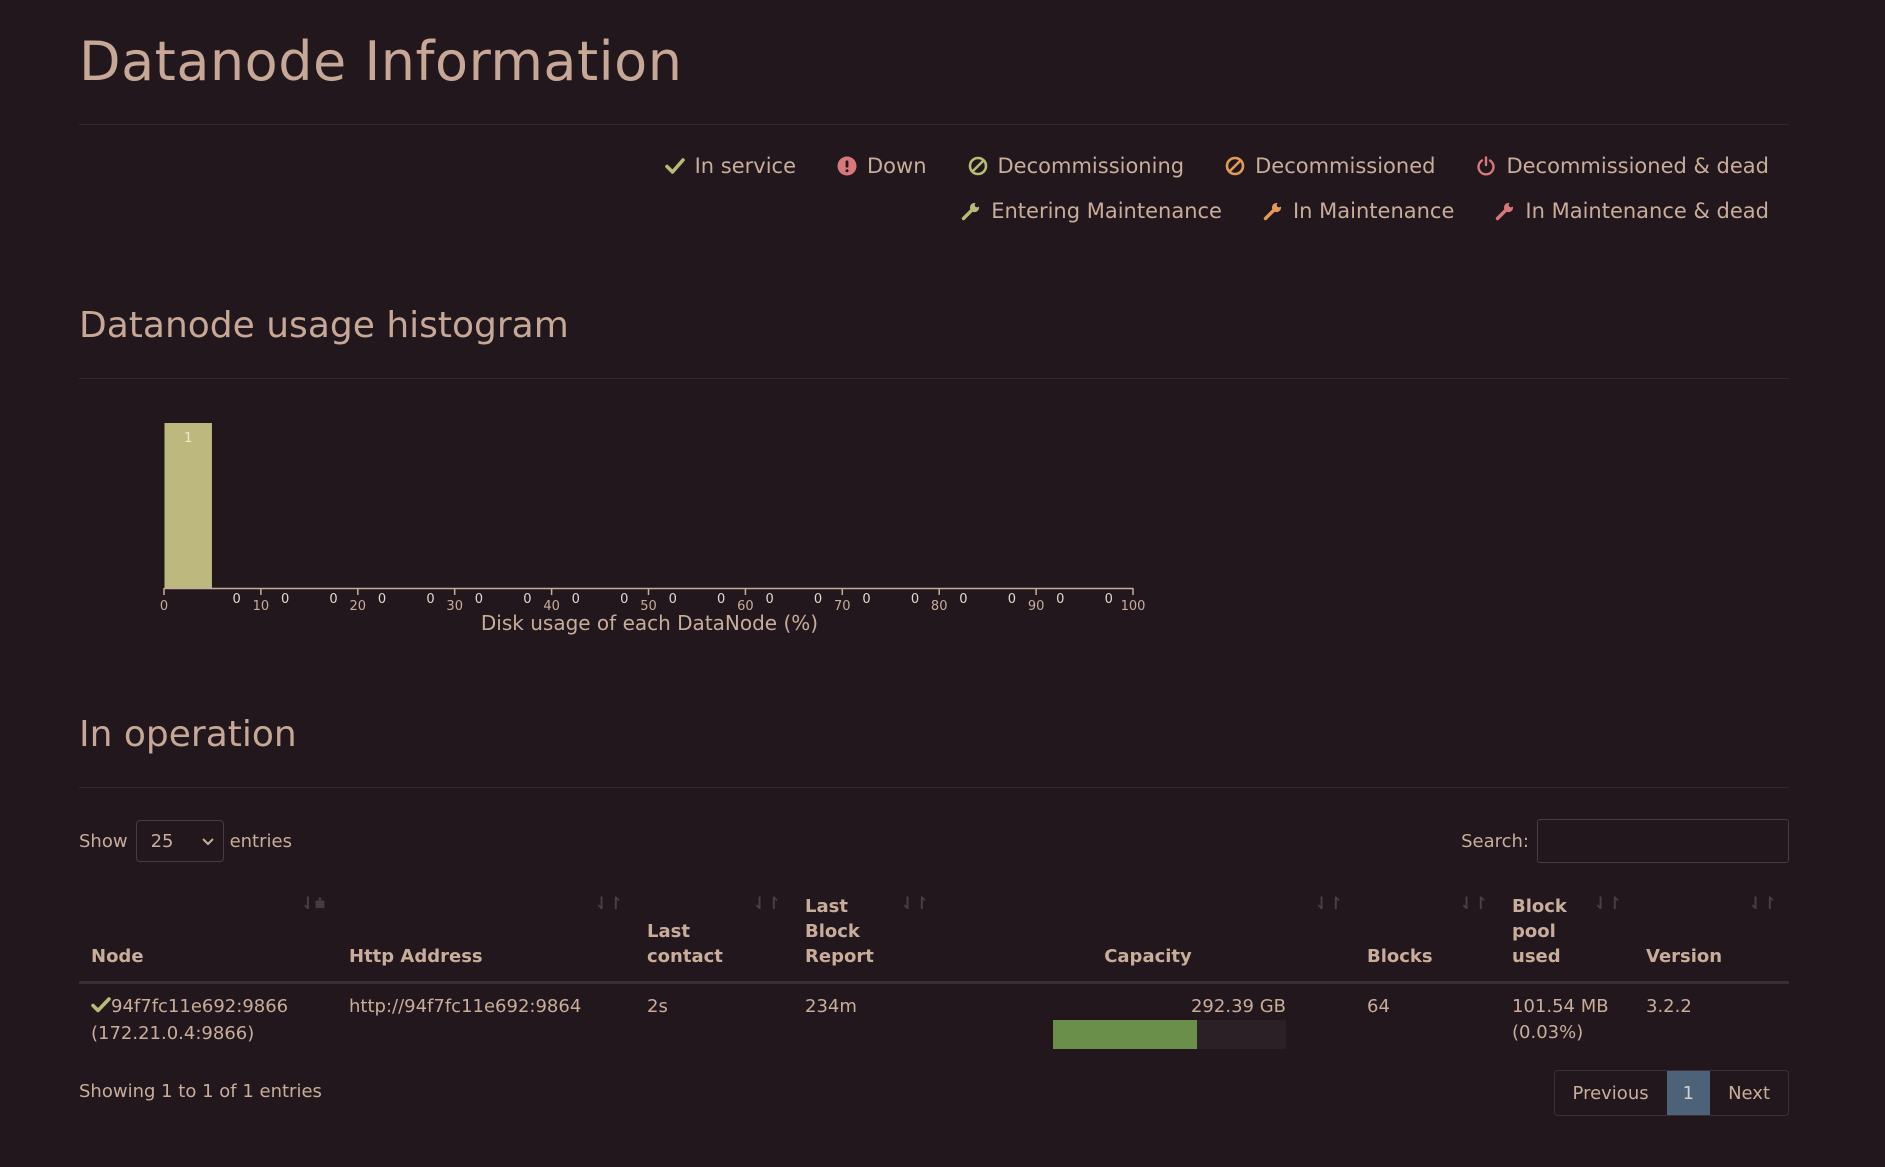  I want to click on column-header-block-pool-used: ⇃↾ Block pool used, so click(1567, 936).